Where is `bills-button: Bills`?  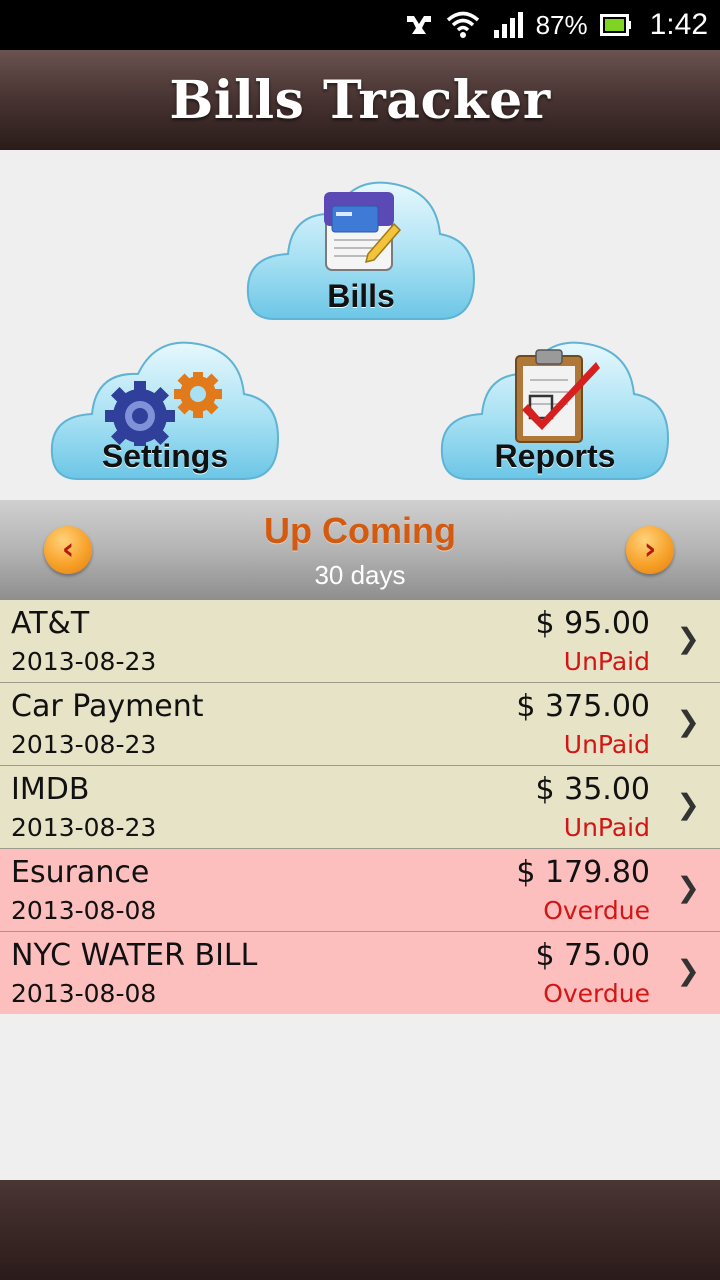
bills-button: Bills is located at coordinates (361, 249).